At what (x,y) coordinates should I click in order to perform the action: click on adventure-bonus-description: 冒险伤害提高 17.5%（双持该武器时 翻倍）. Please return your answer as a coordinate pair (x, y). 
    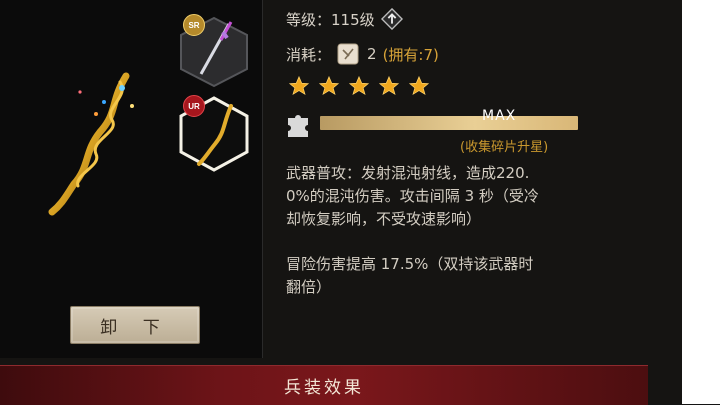
    Looking at the image, I should click on (464, 276).